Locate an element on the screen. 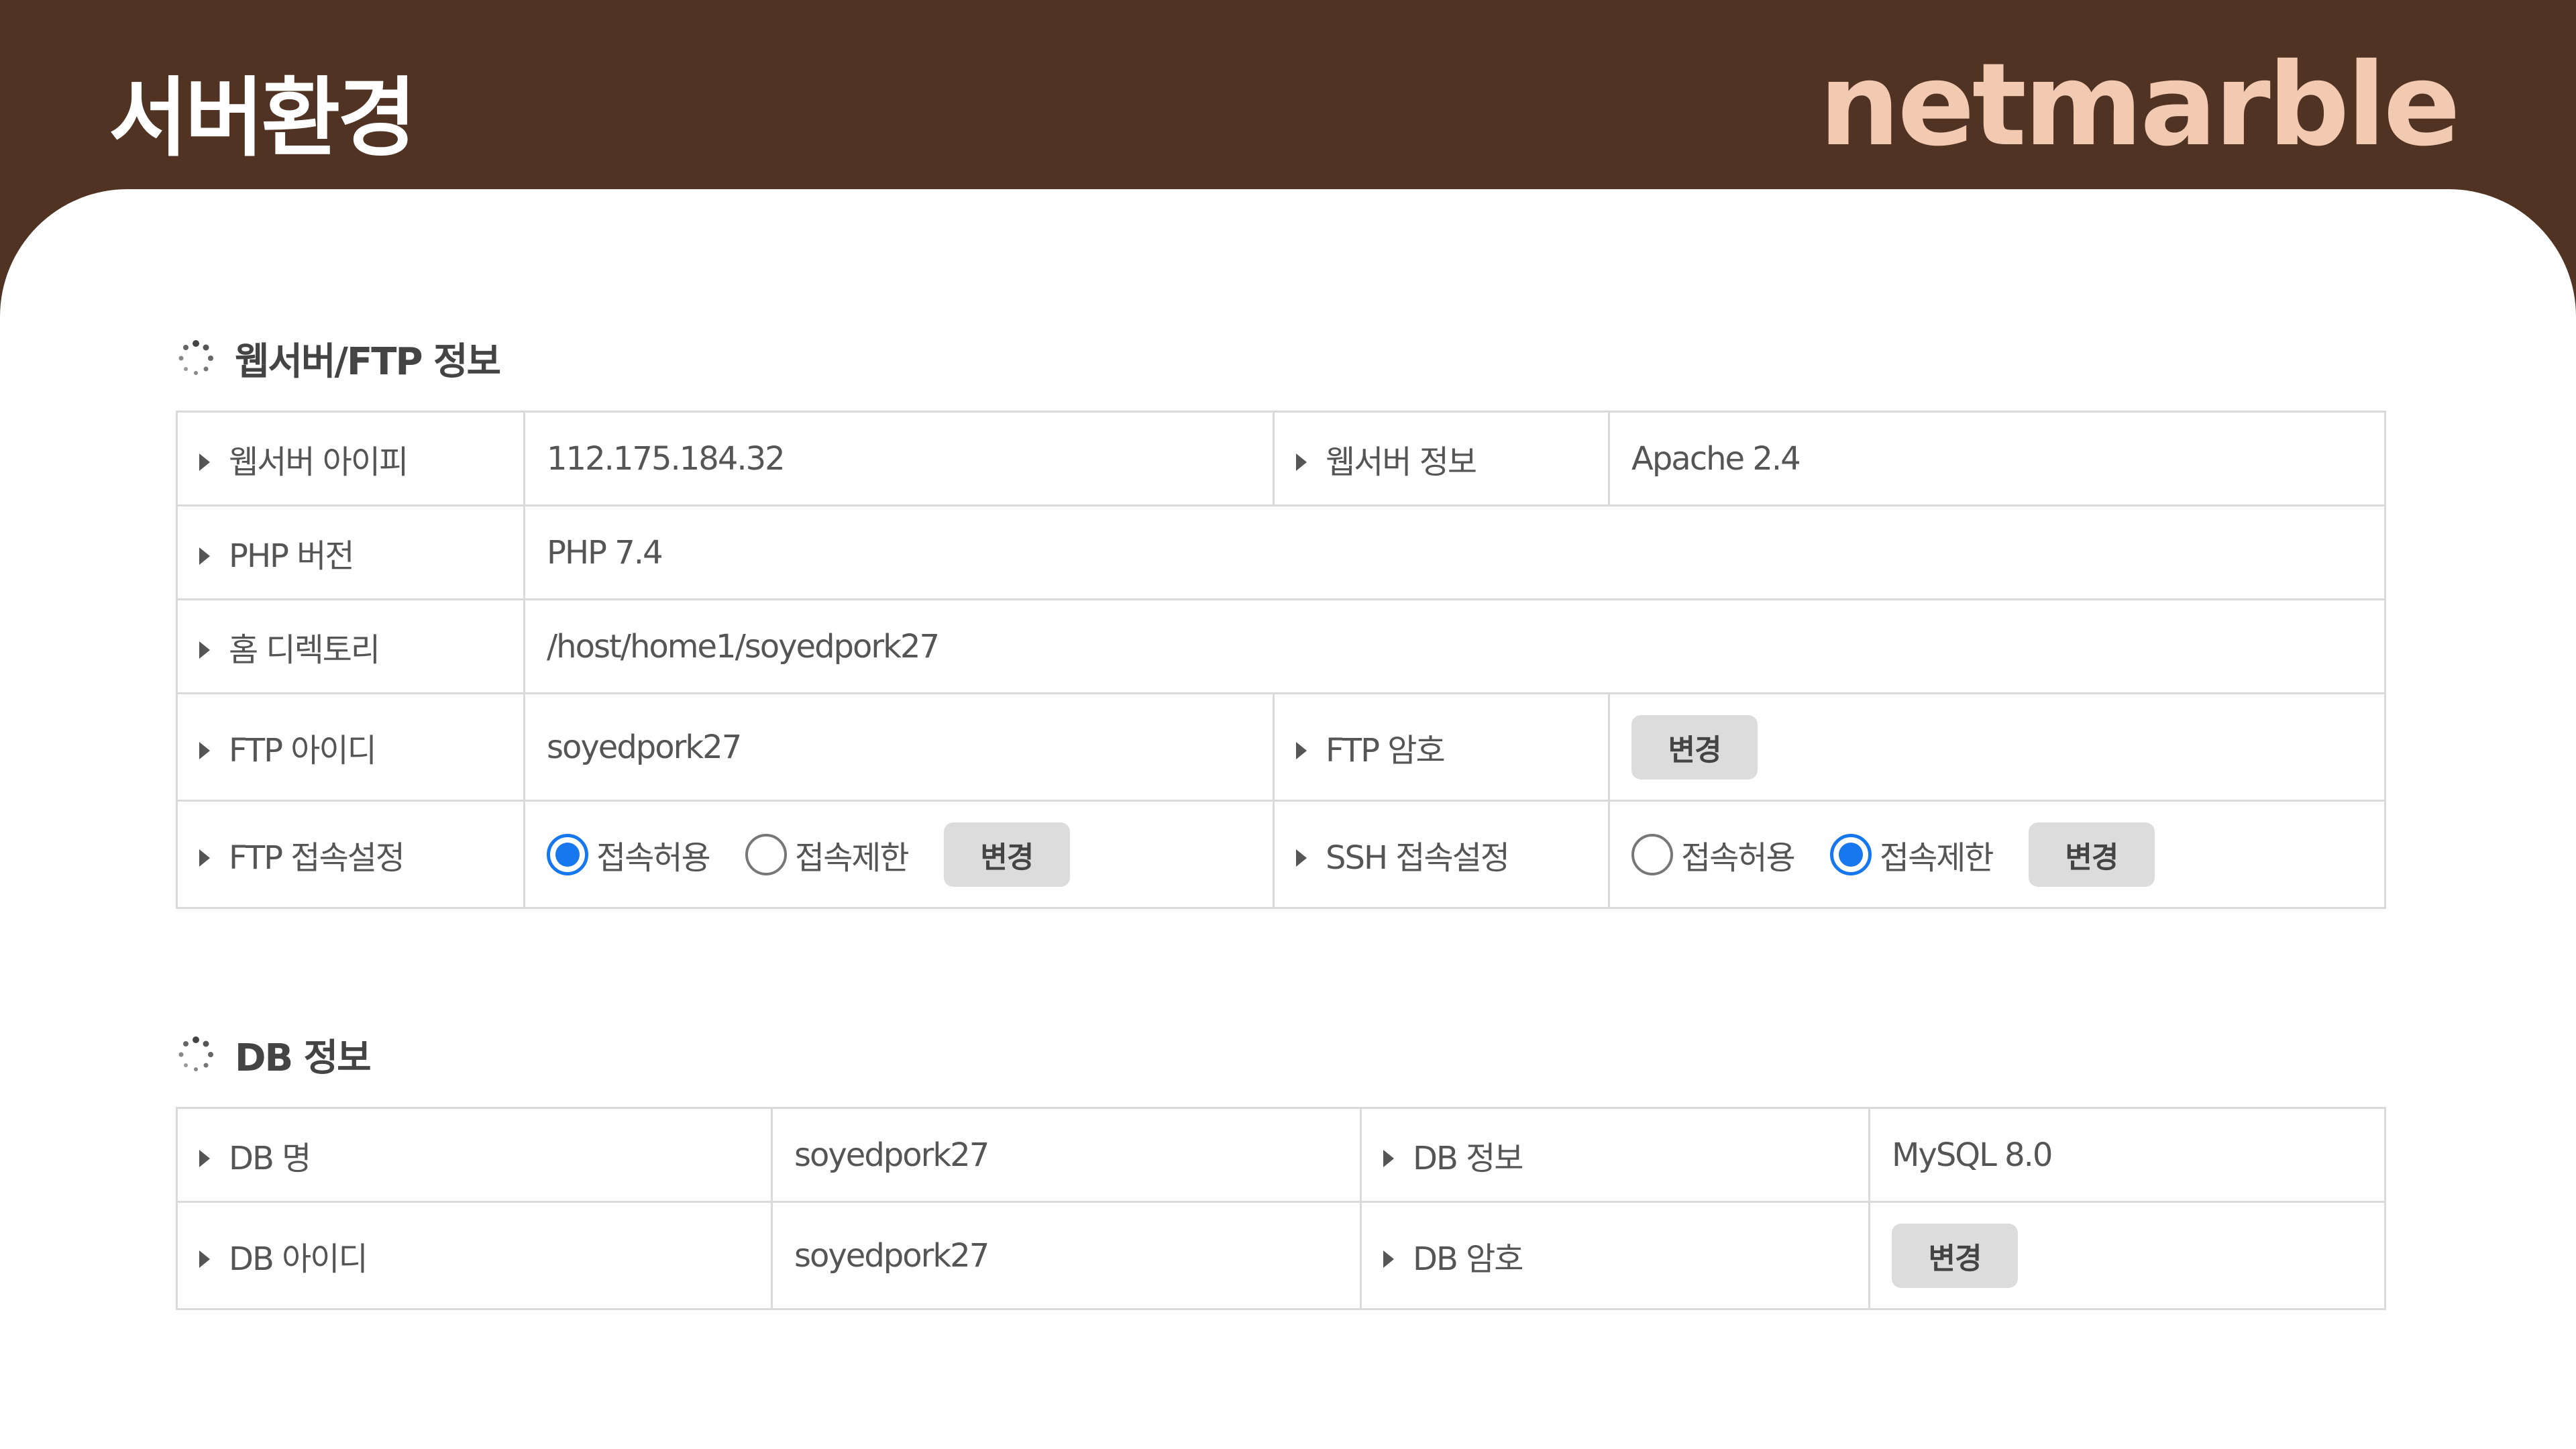 The image size is (2576, 1449). ftp-password-change-button: 변경 is located at coordinates (1694, 747).